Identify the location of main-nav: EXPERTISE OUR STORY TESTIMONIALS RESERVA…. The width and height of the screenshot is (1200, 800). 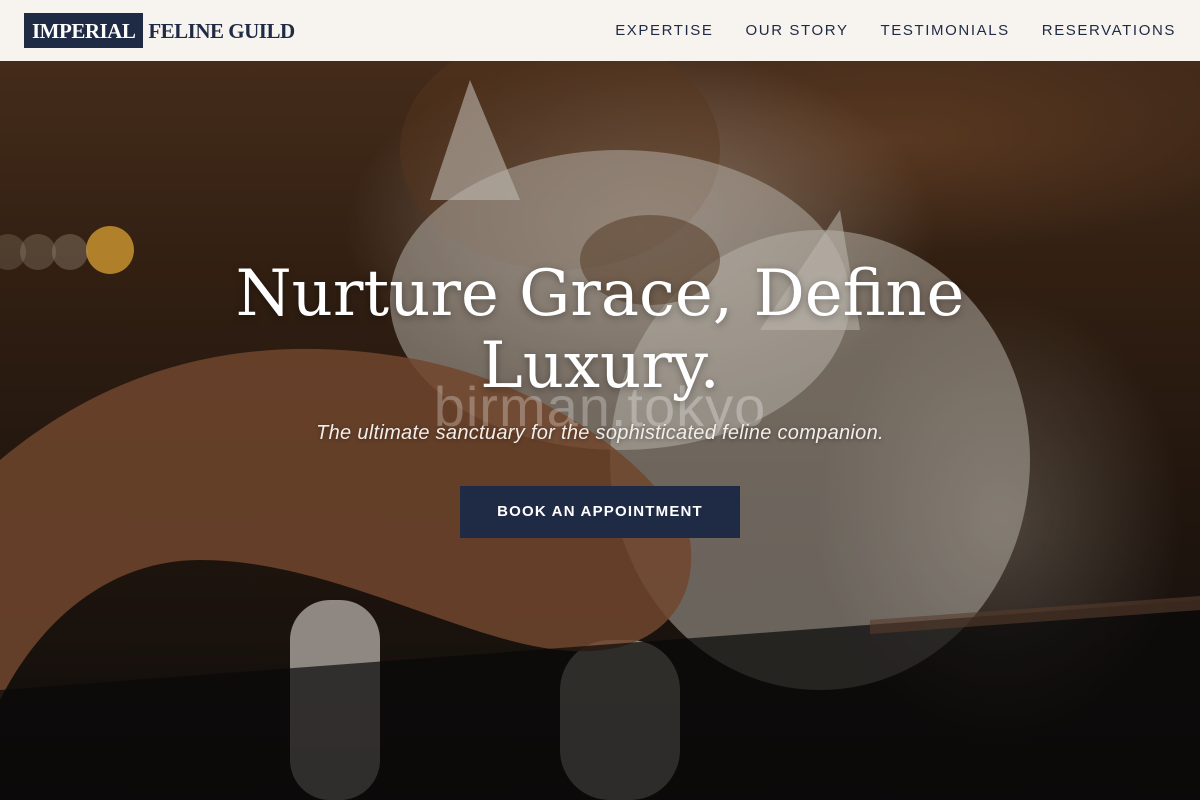
(895, 30).